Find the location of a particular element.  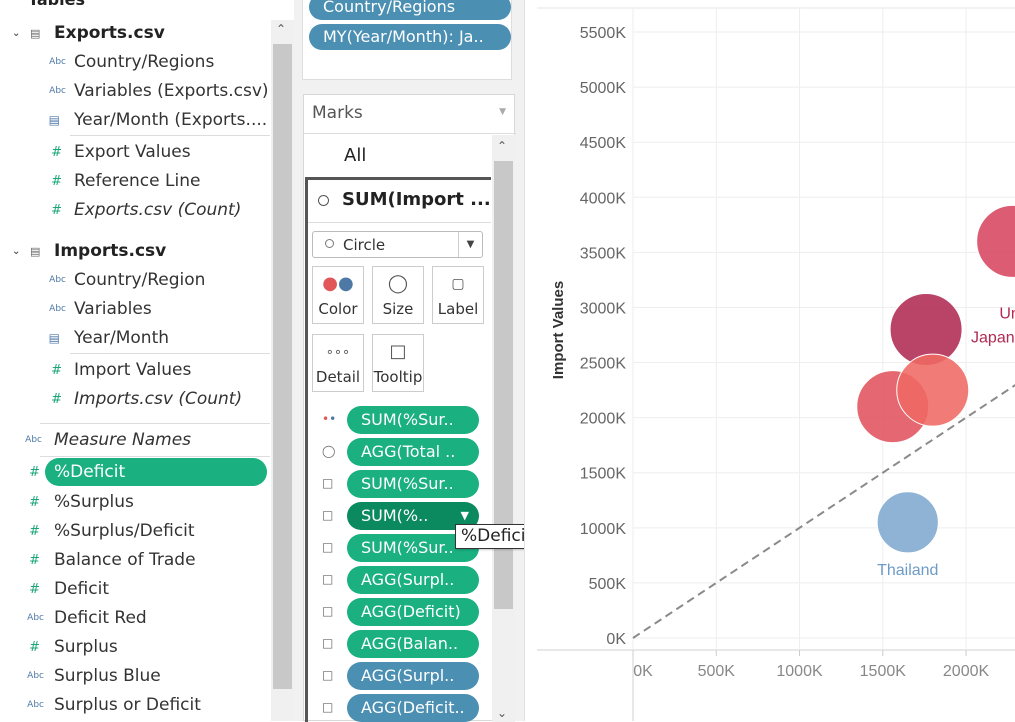

y-tick-label: 4000K is located at coordinates (603, 198).